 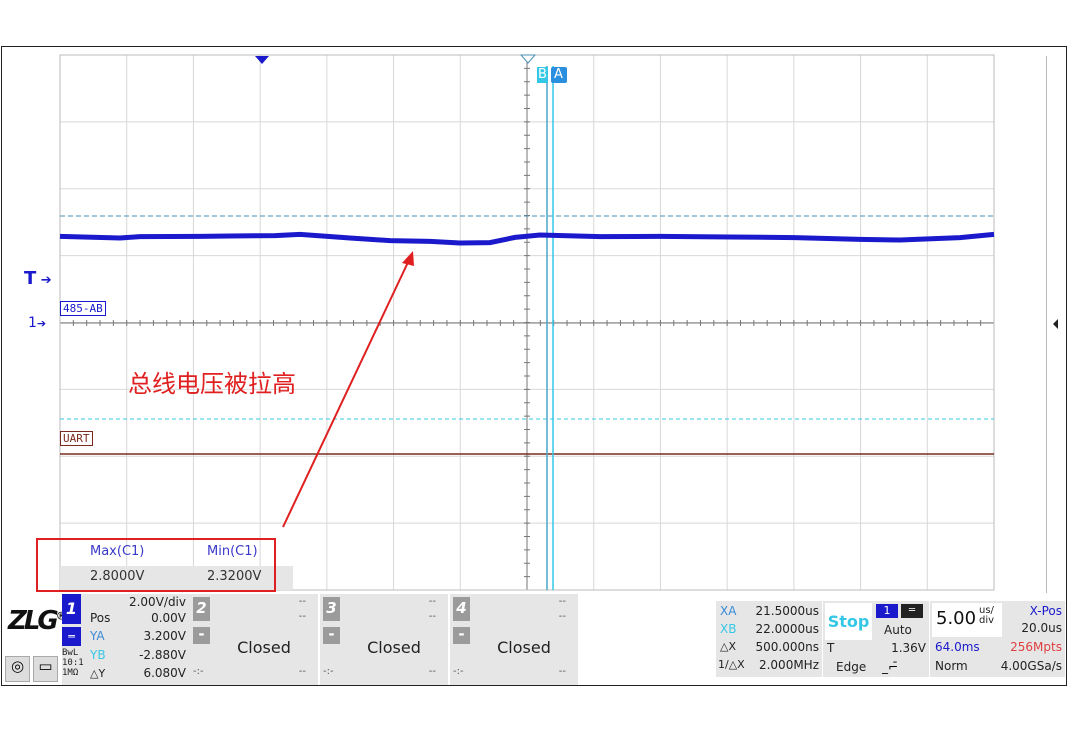 I want to click on ch4-panel: 4 - -- -- Closed -:- --, so click(x=514, y=639).